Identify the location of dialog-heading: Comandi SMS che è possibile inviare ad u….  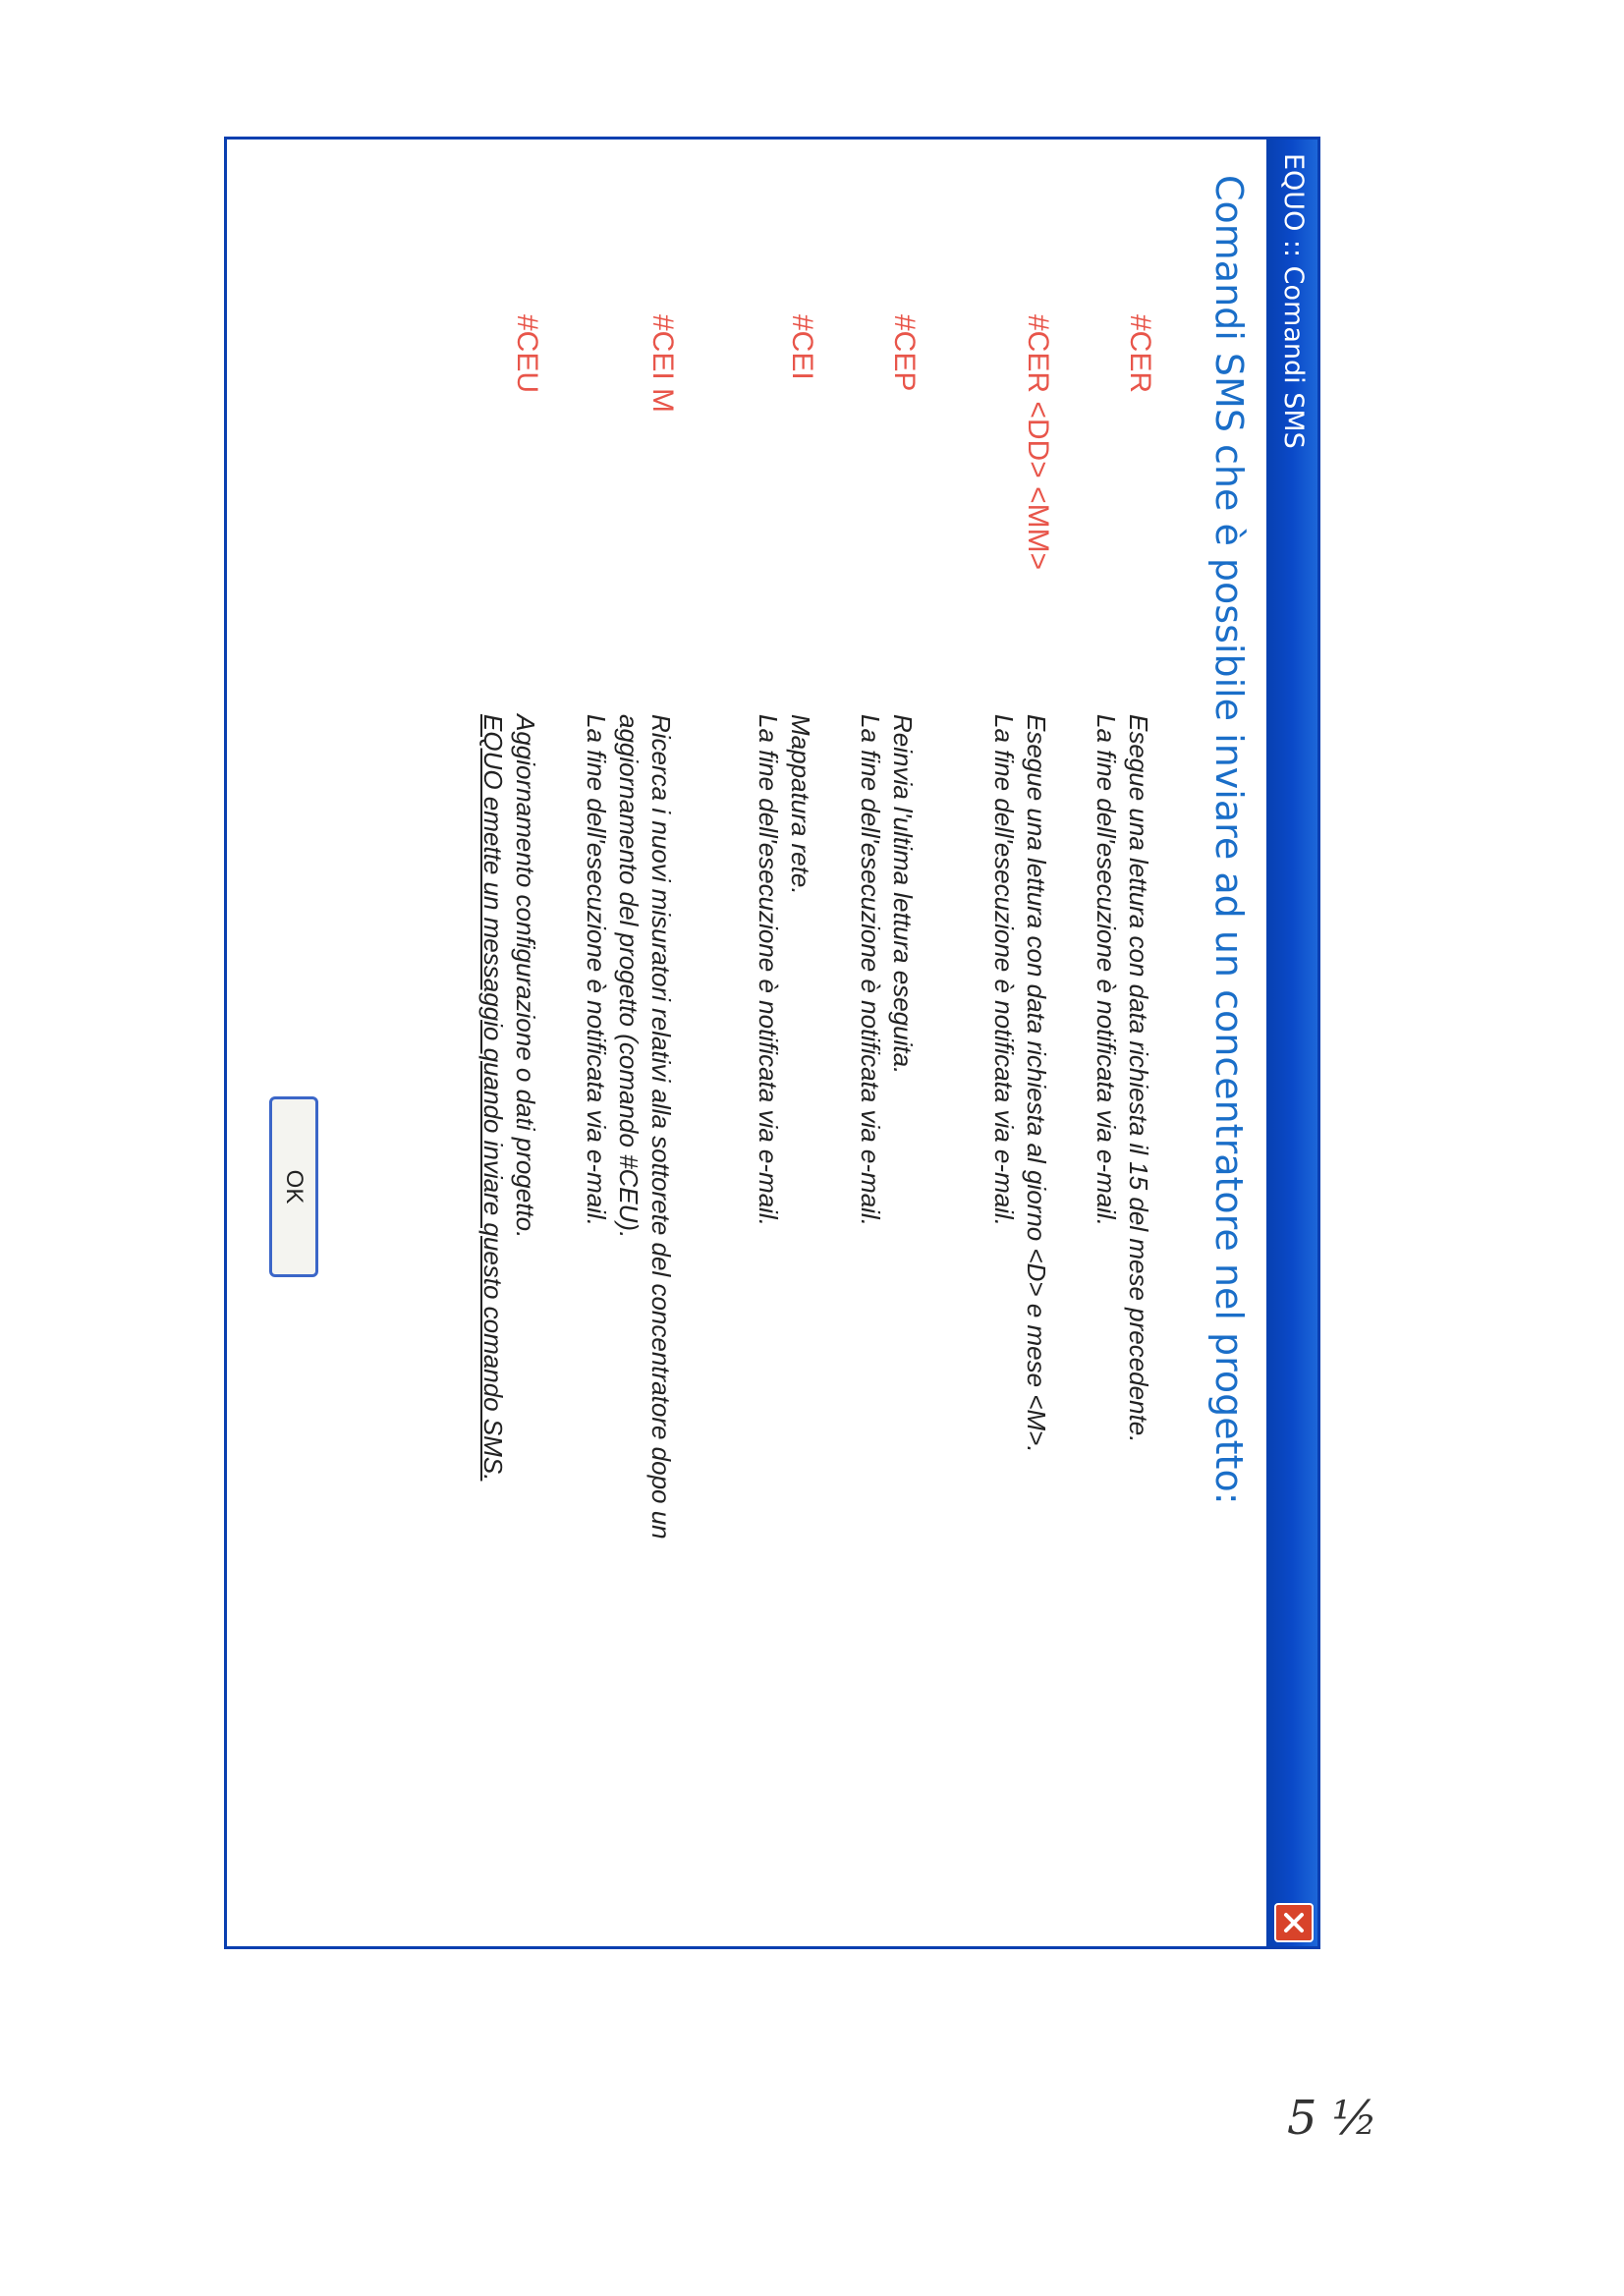
(1229, 840).